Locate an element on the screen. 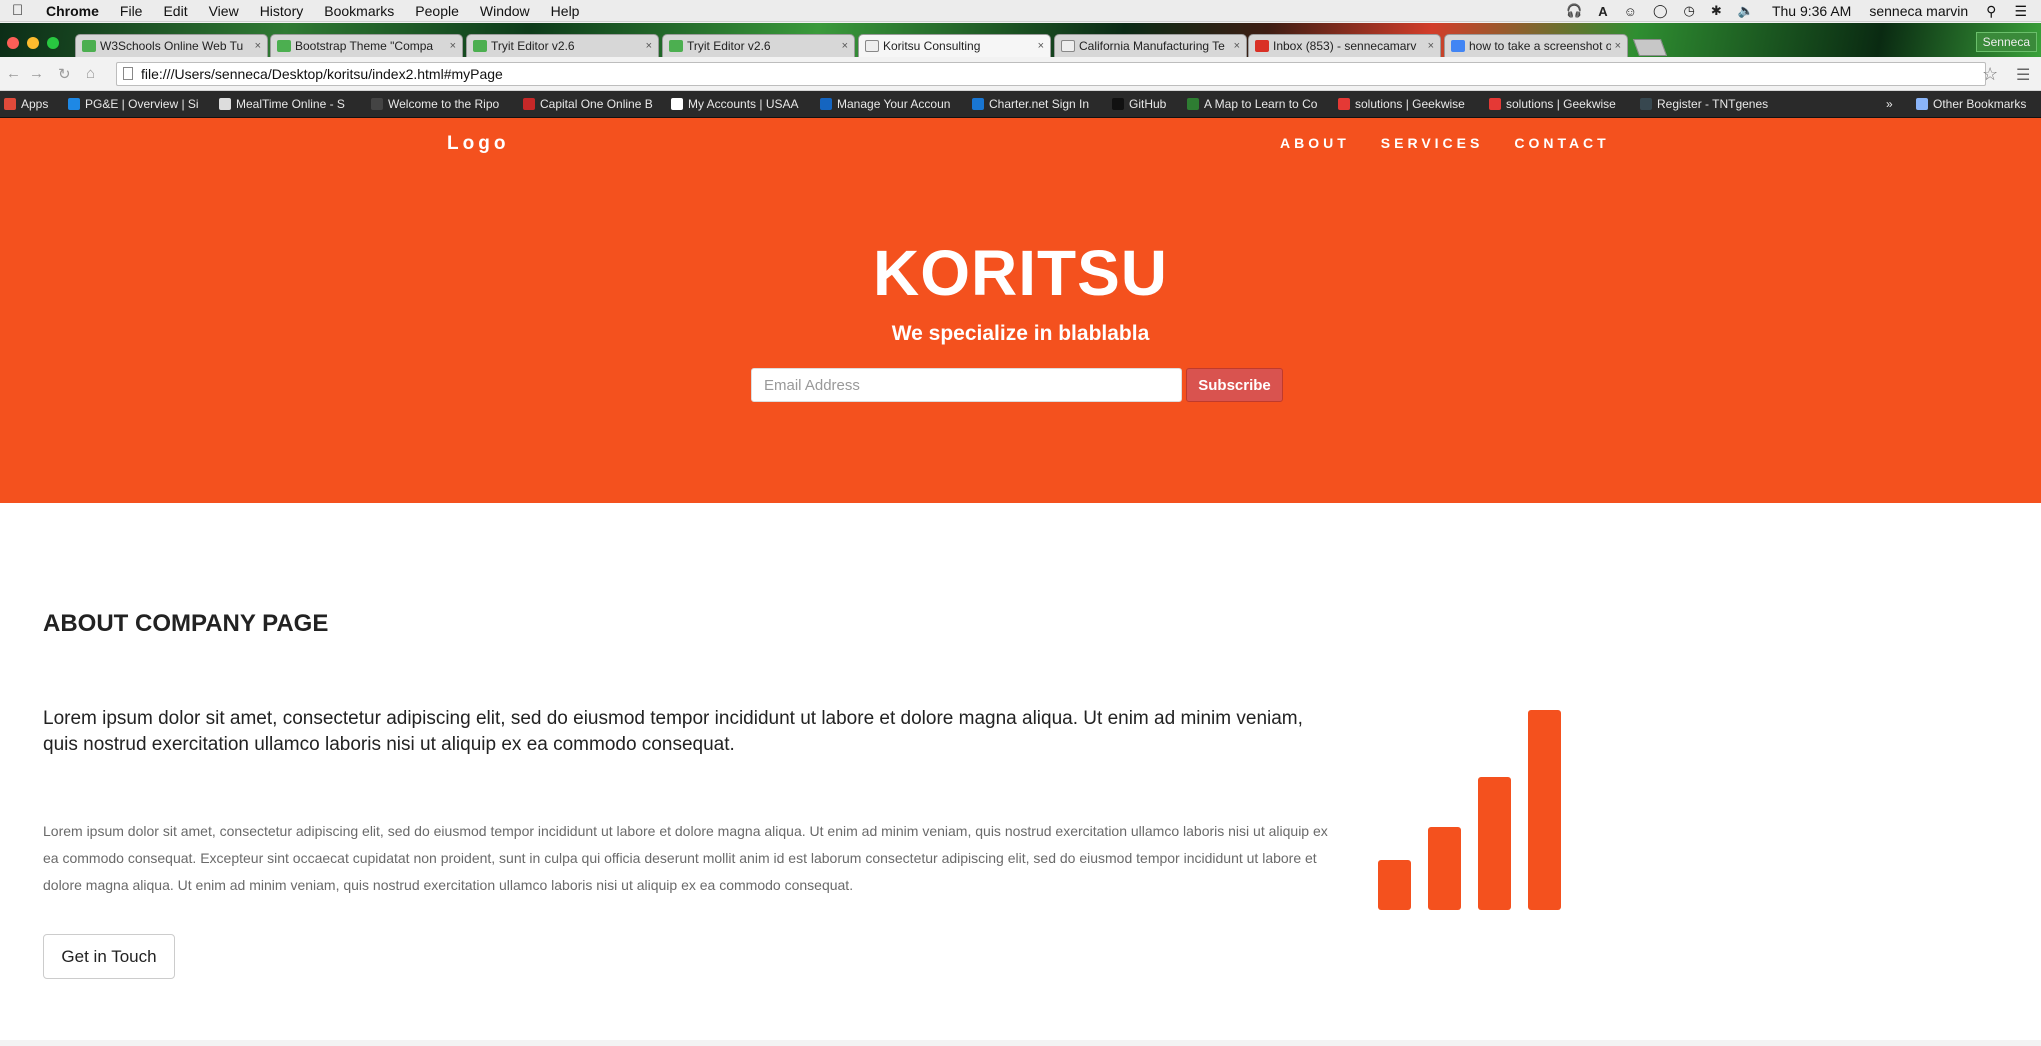 This screenshot has height=1046, width=2041. bookmark-label: Manage Your Accoun is located at coordinates (894, 104).